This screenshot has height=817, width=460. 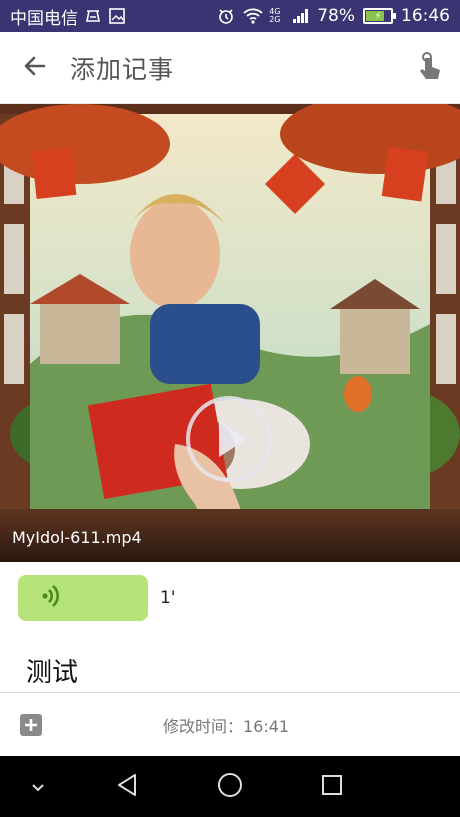 I want to click on nav-recents-button, so click(x=332, y=786).